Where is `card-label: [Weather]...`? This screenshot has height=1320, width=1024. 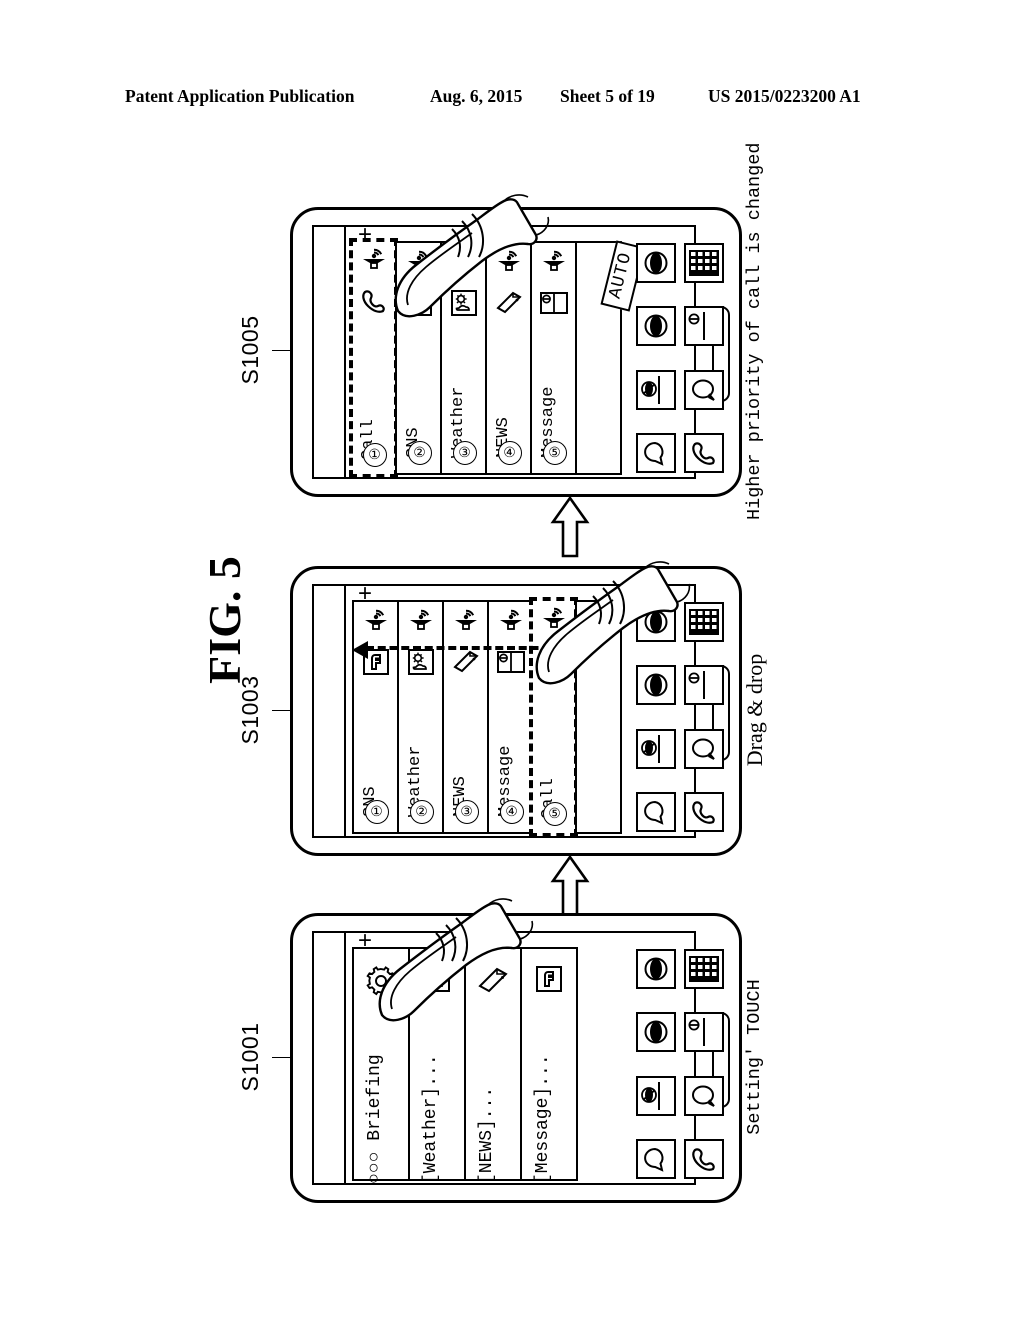
card-label: [Weather]... is located at coordinates (431, 1119).